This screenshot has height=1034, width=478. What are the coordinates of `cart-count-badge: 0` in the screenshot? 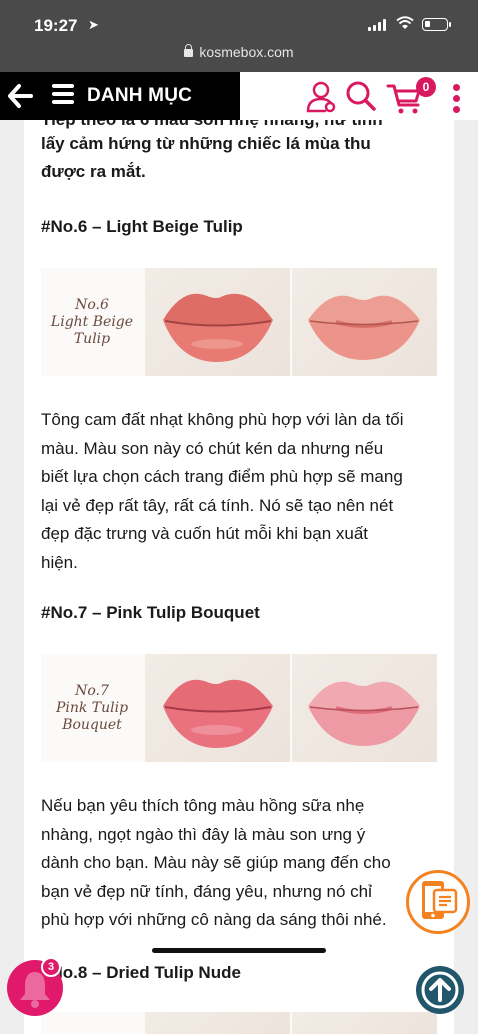 It's located at (426, 87).